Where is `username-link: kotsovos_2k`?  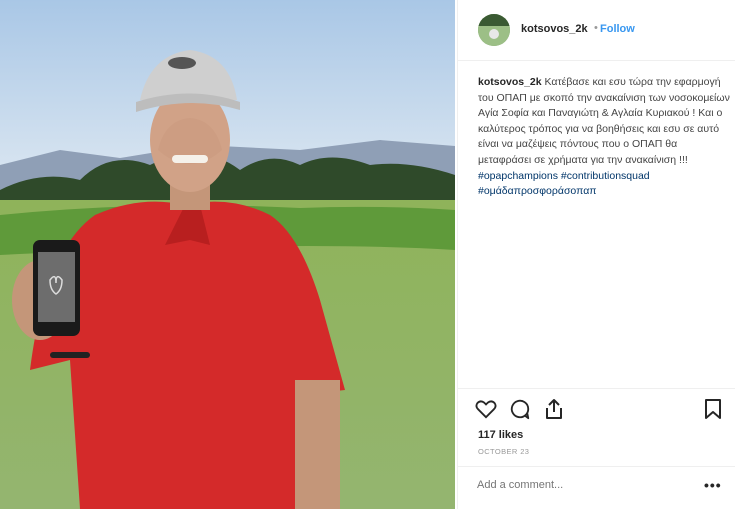
username-link: kotsovos_2k is located at coordinates (554, 29).